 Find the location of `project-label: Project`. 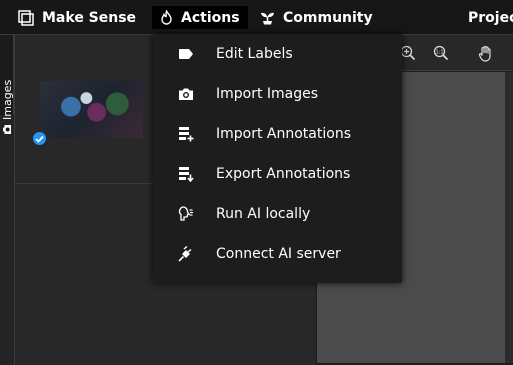

project-label: Project is located at coordinates (490, 17).